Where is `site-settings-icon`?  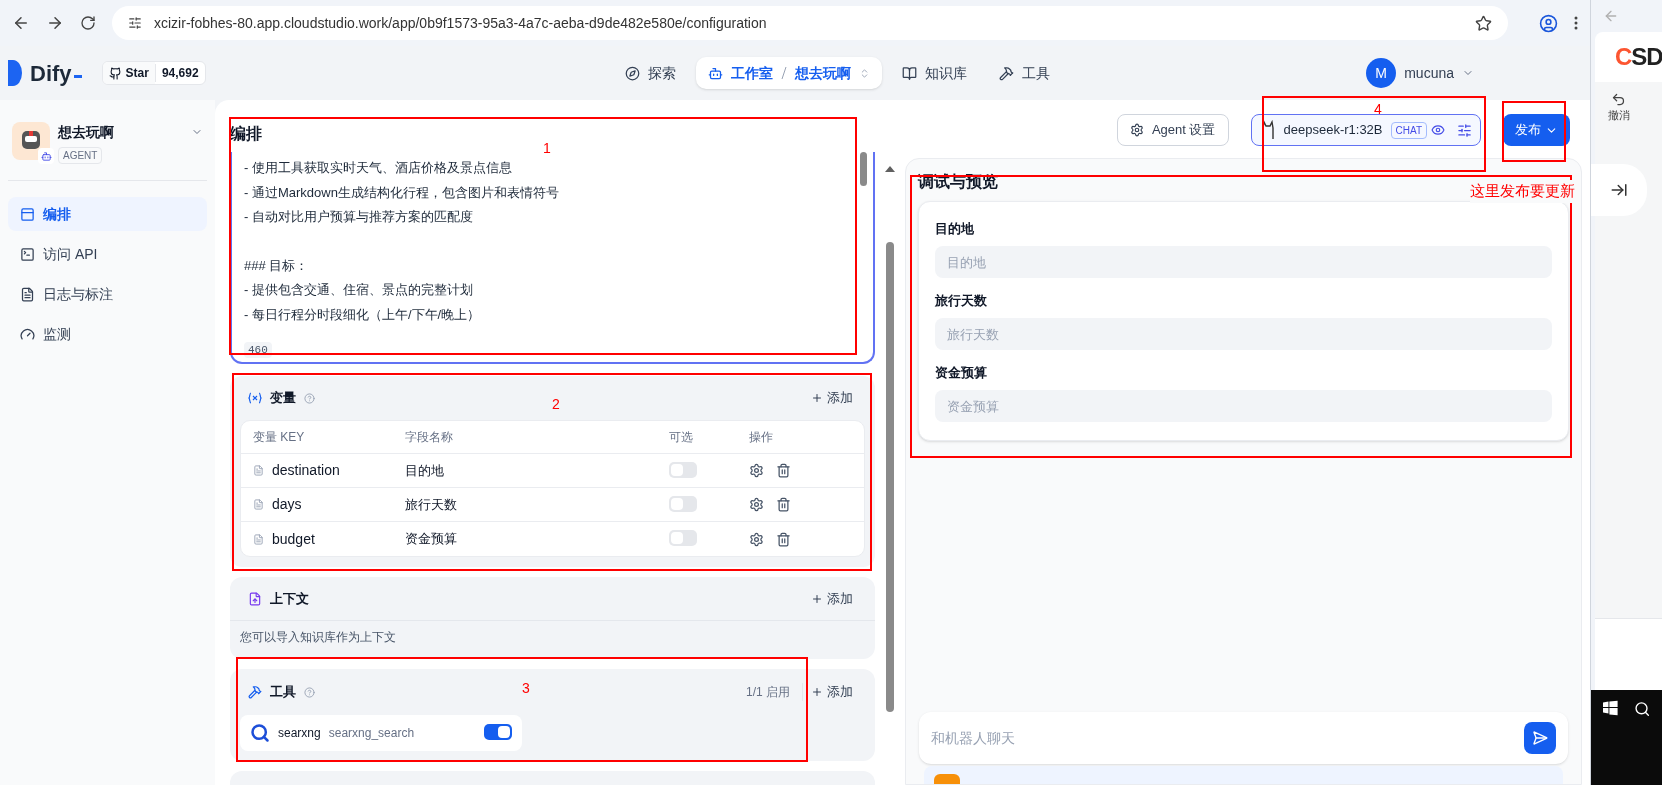
site-settings-icon is located at coordinates (135, 23).